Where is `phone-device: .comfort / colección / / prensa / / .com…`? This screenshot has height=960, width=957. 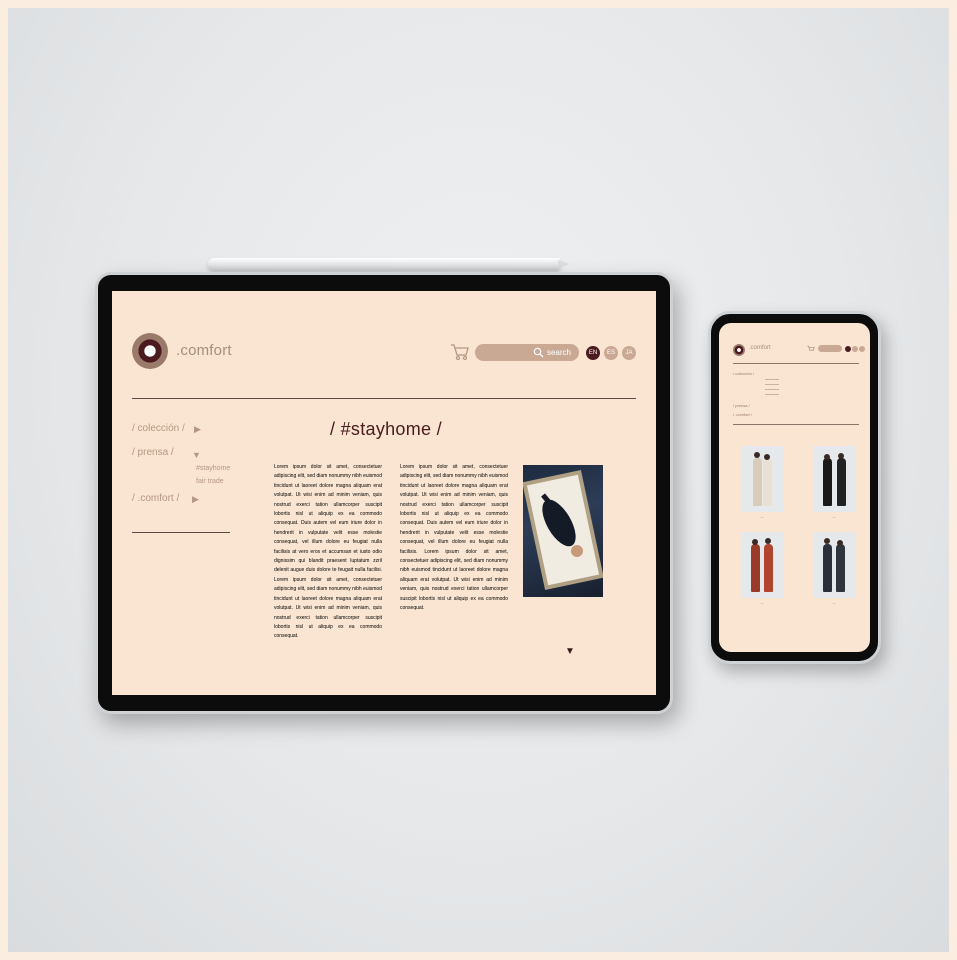 phone-device: .comfort / colección / / prensa / / .com… is located at coordinates (794, 487).